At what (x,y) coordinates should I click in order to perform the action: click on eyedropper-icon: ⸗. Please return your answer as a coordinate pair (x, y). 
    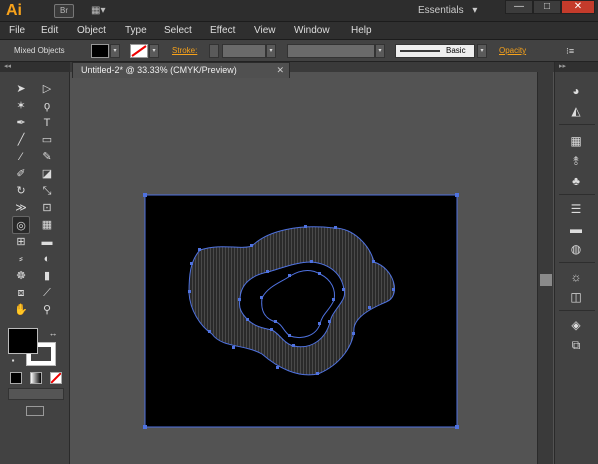
    Looking at the image, I should click on (21, 259).